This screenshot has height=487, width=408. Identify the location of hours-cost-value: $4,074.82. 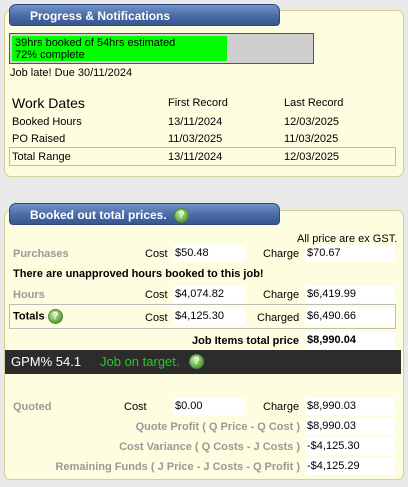
(209, 294).